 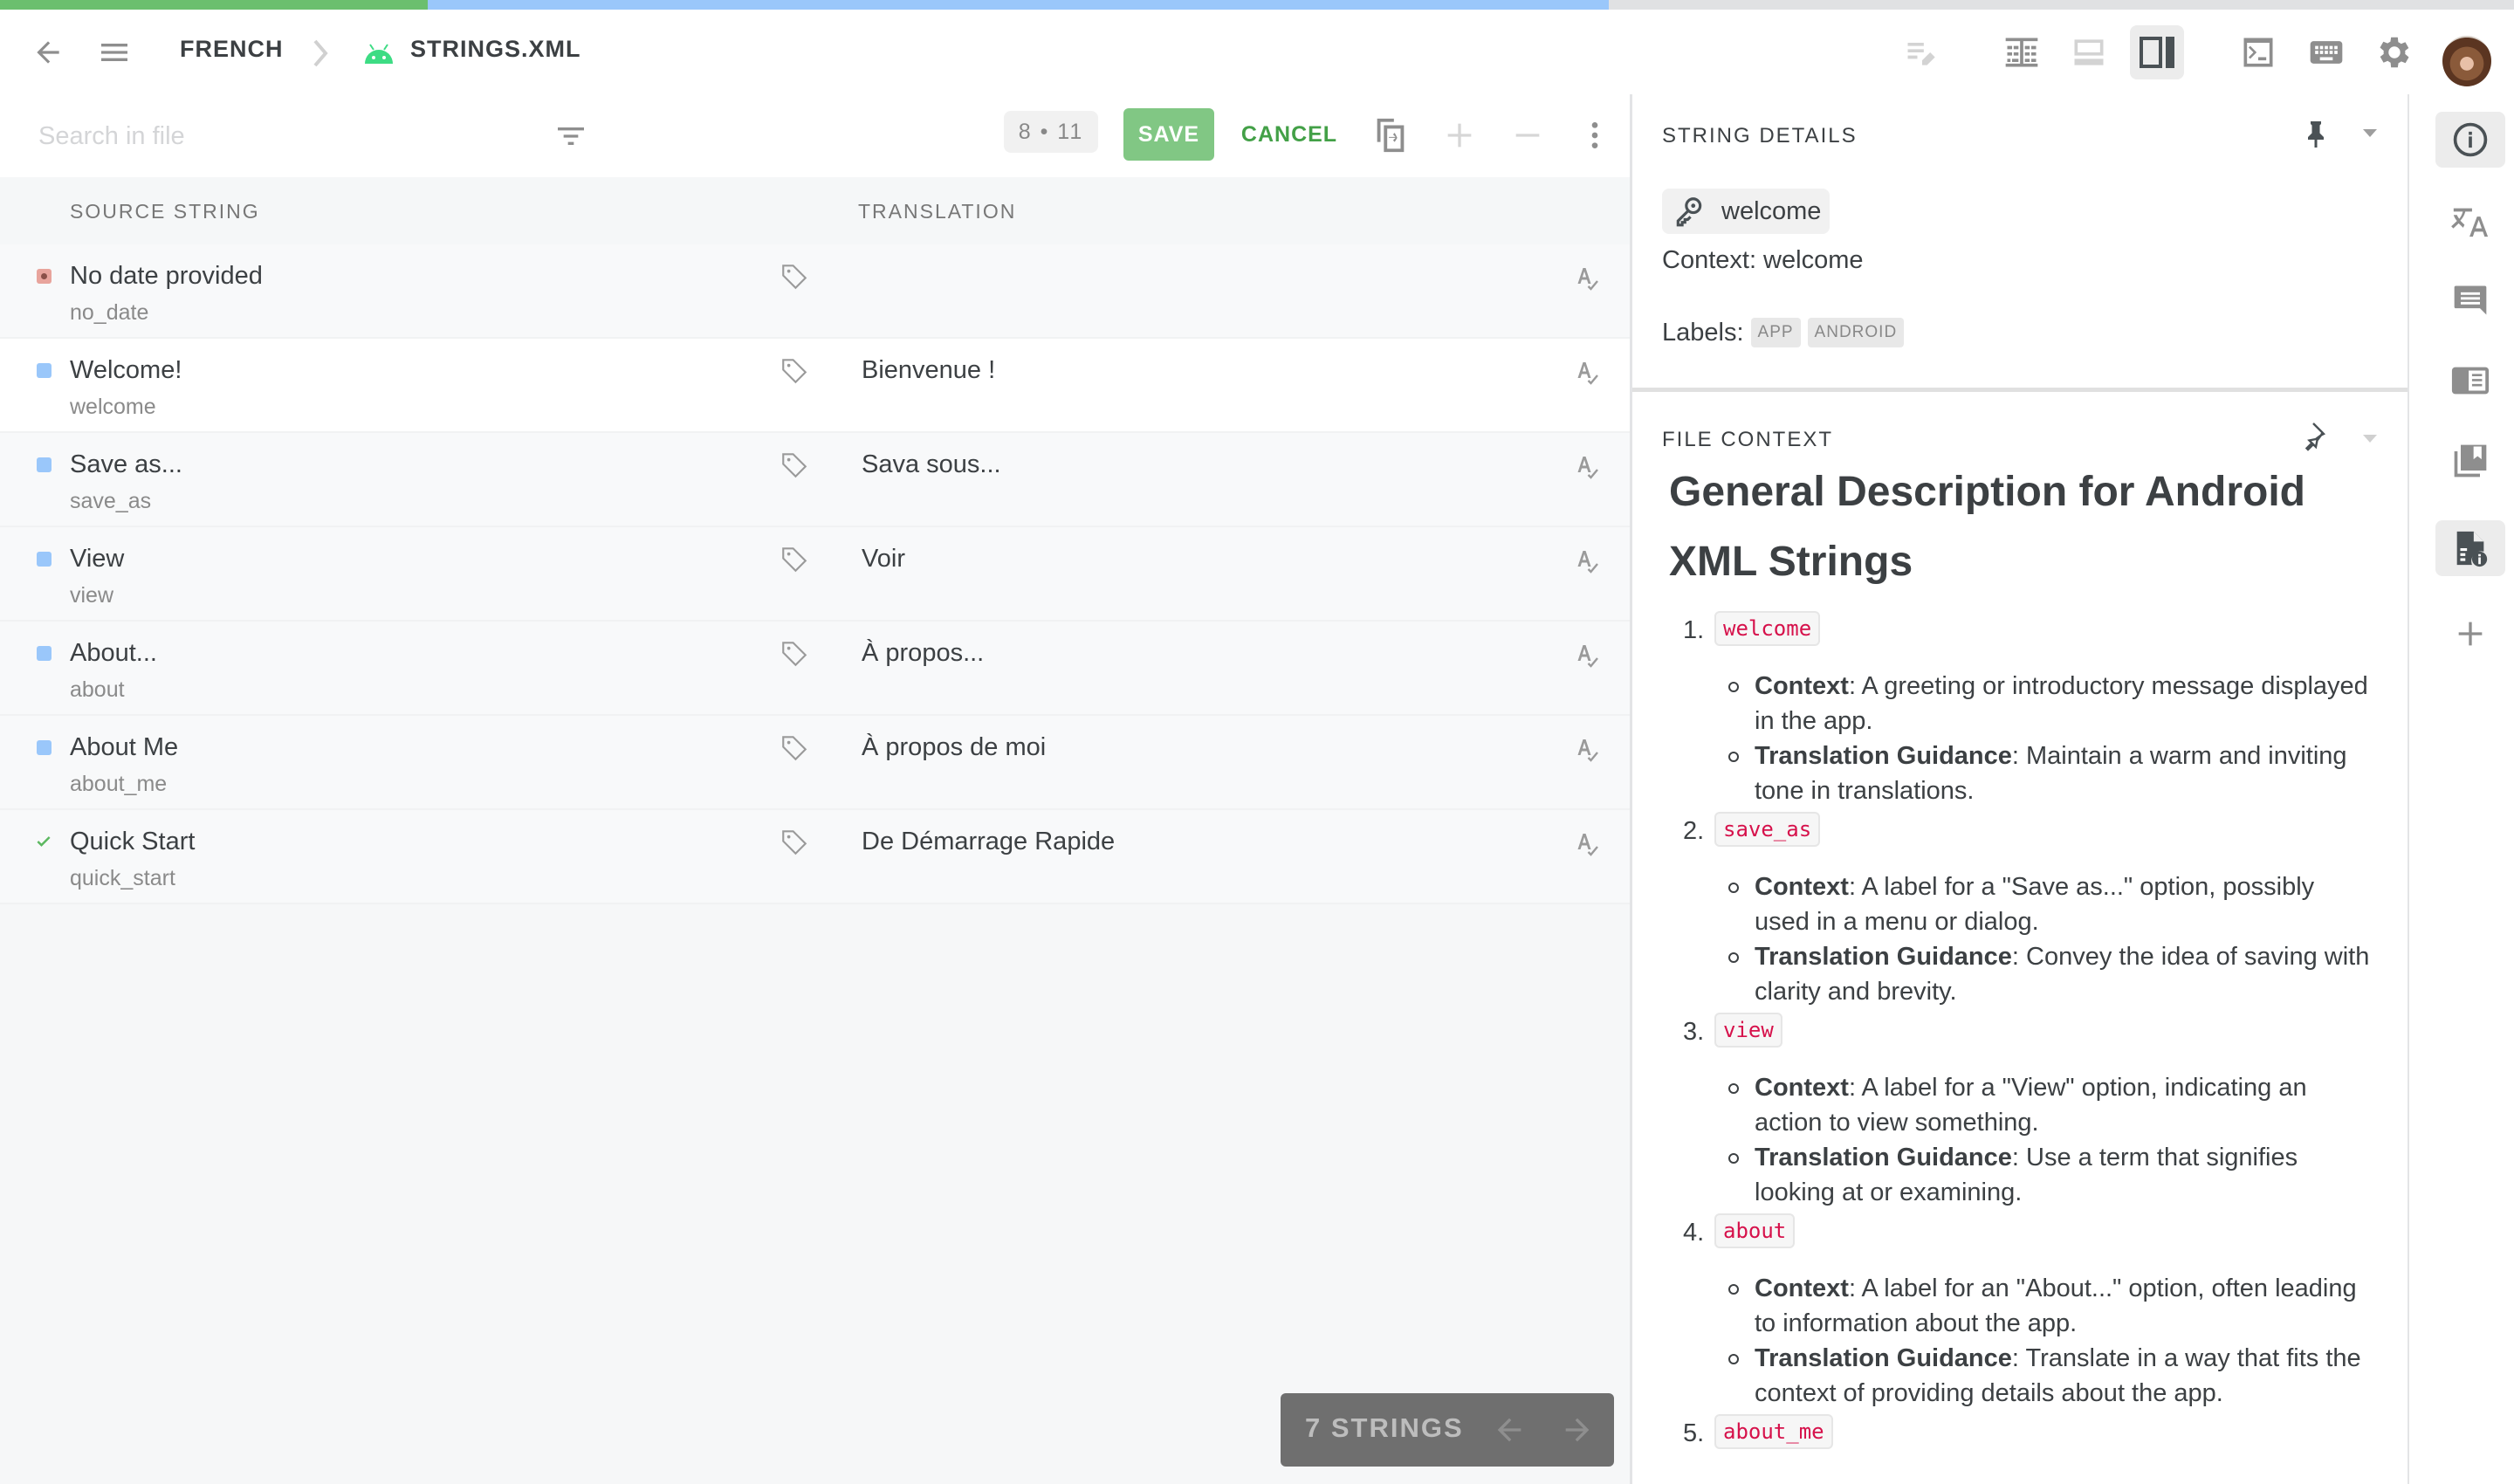 What do you see at coordinates (113, 407) in the screenshot?
I see `string-key: welcome` at bounding box center [113, 407].